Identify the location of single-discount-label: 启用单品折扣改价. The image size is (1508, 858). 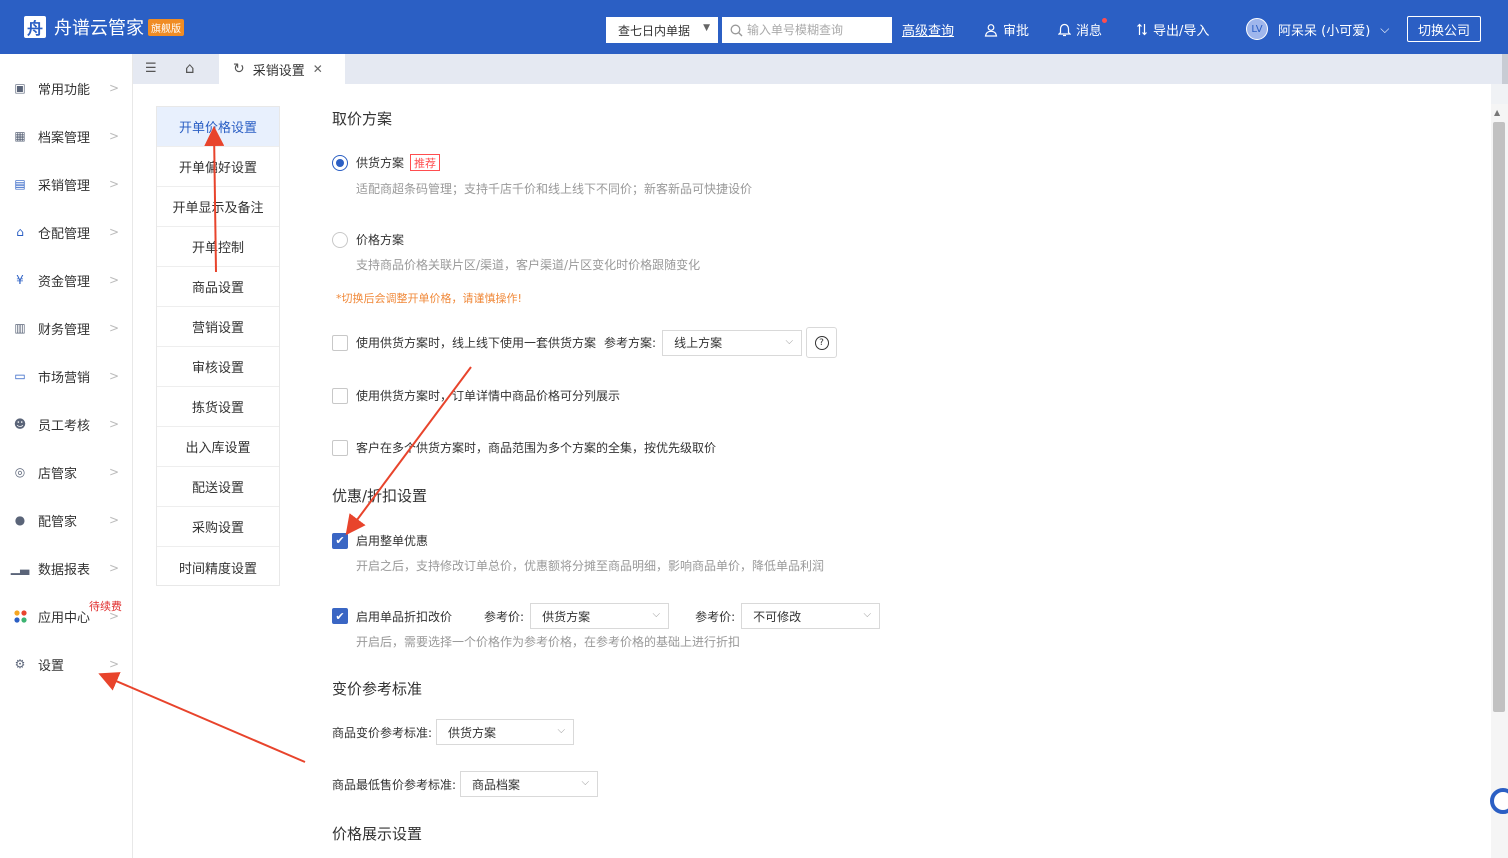
(404, 616).